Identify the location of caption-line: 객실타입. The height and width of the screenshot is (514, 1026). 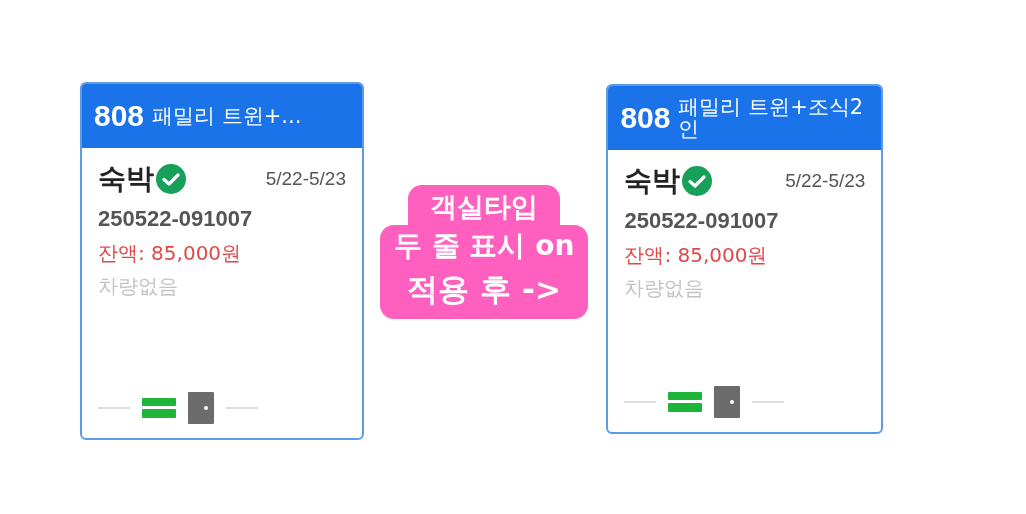
(484, 206).